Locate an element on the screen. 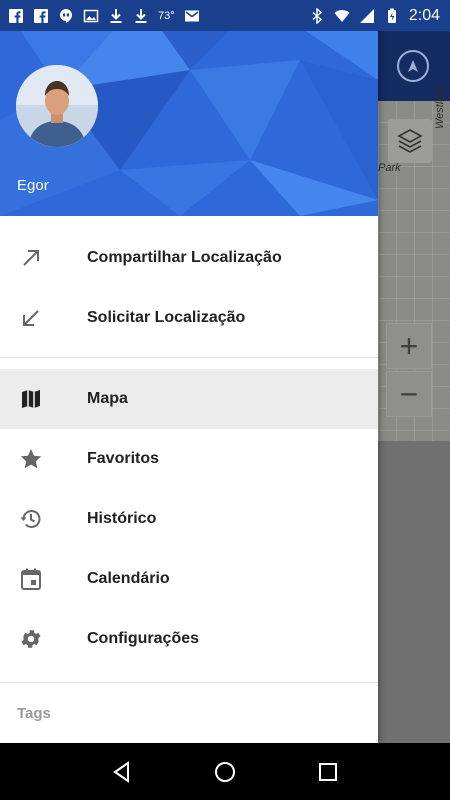 This screenshot has height=800, width=450. bluetooth-icon is located at coordinates (317, 15).